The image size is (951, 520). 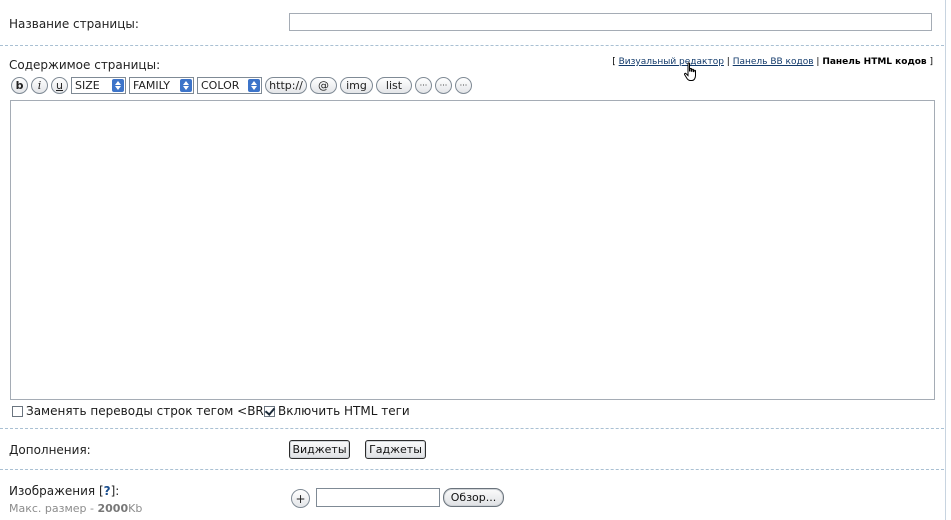 What do you see at coordinates (378, 497) in the screenshot?
I see `image-file-input` at bounding box center [378, 497].